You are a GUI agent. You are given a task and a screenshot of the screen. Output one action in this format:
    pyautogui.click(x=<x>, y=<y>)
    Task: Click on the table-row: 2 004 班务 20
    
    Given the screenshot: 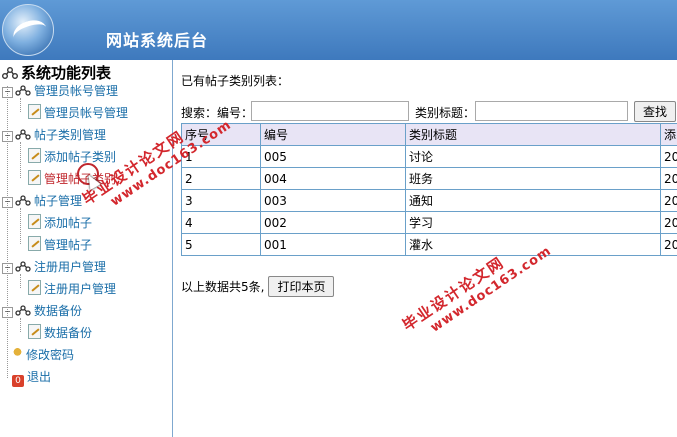 What is the action you would take?
    pyautogui.click(x=429, y=178)
    